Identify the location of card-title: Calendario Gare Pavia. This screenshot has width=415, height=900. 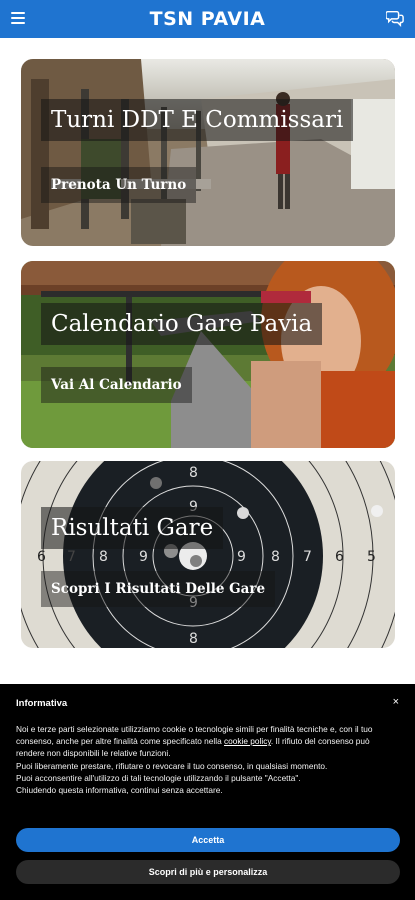
(182, 324).